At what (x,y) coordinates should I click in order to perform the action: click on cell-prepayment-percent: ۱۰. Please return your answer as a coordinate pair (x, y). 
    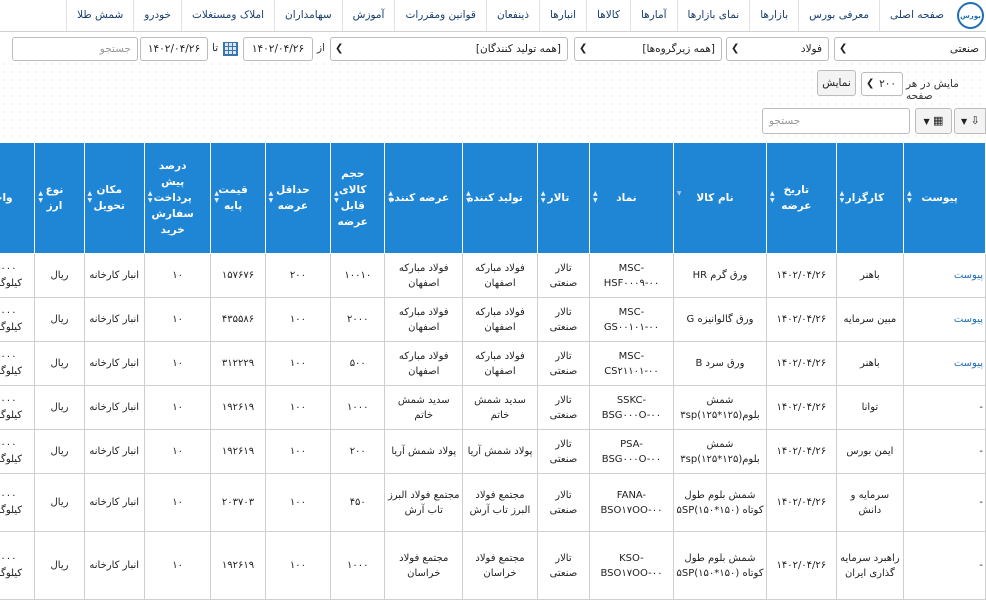
    Looking at the image, I should click on (177, 275).